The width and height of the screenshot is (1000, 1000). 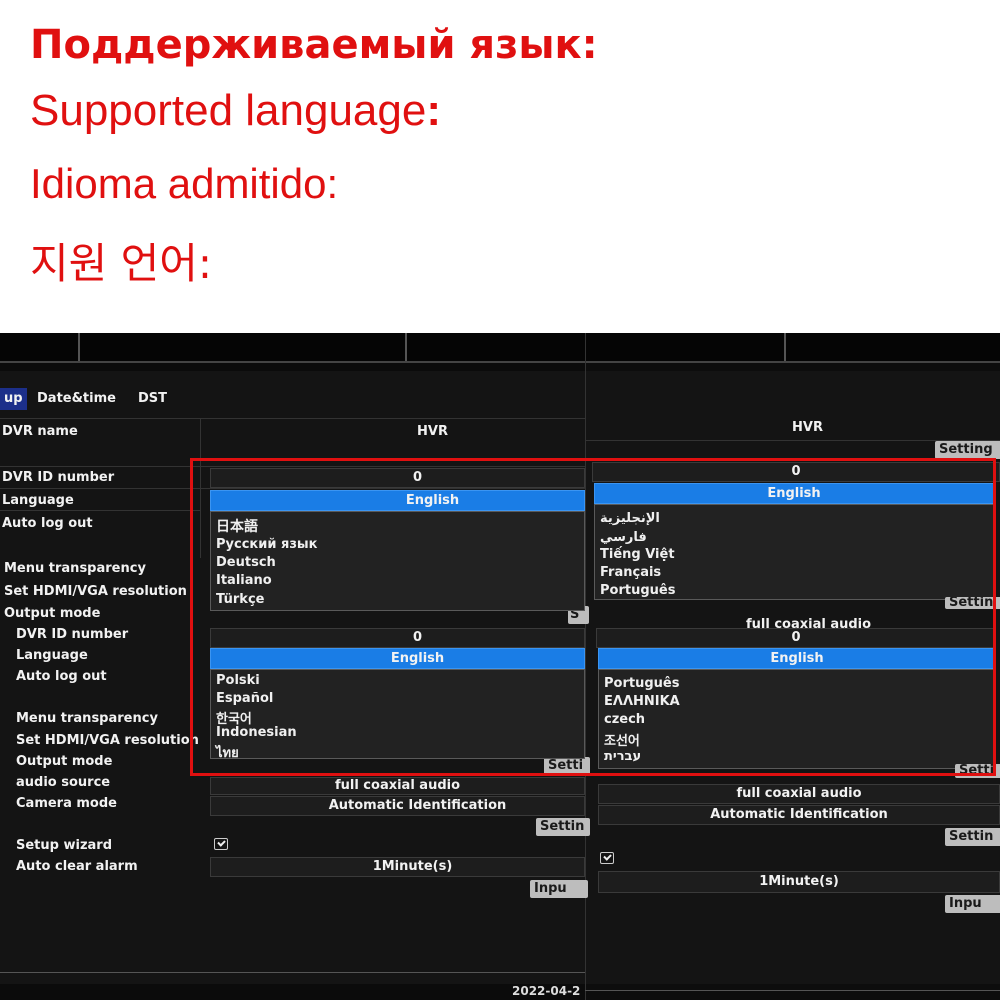 I want to click on camera-mode-label: Camera mode, so click(x=66, y=803).